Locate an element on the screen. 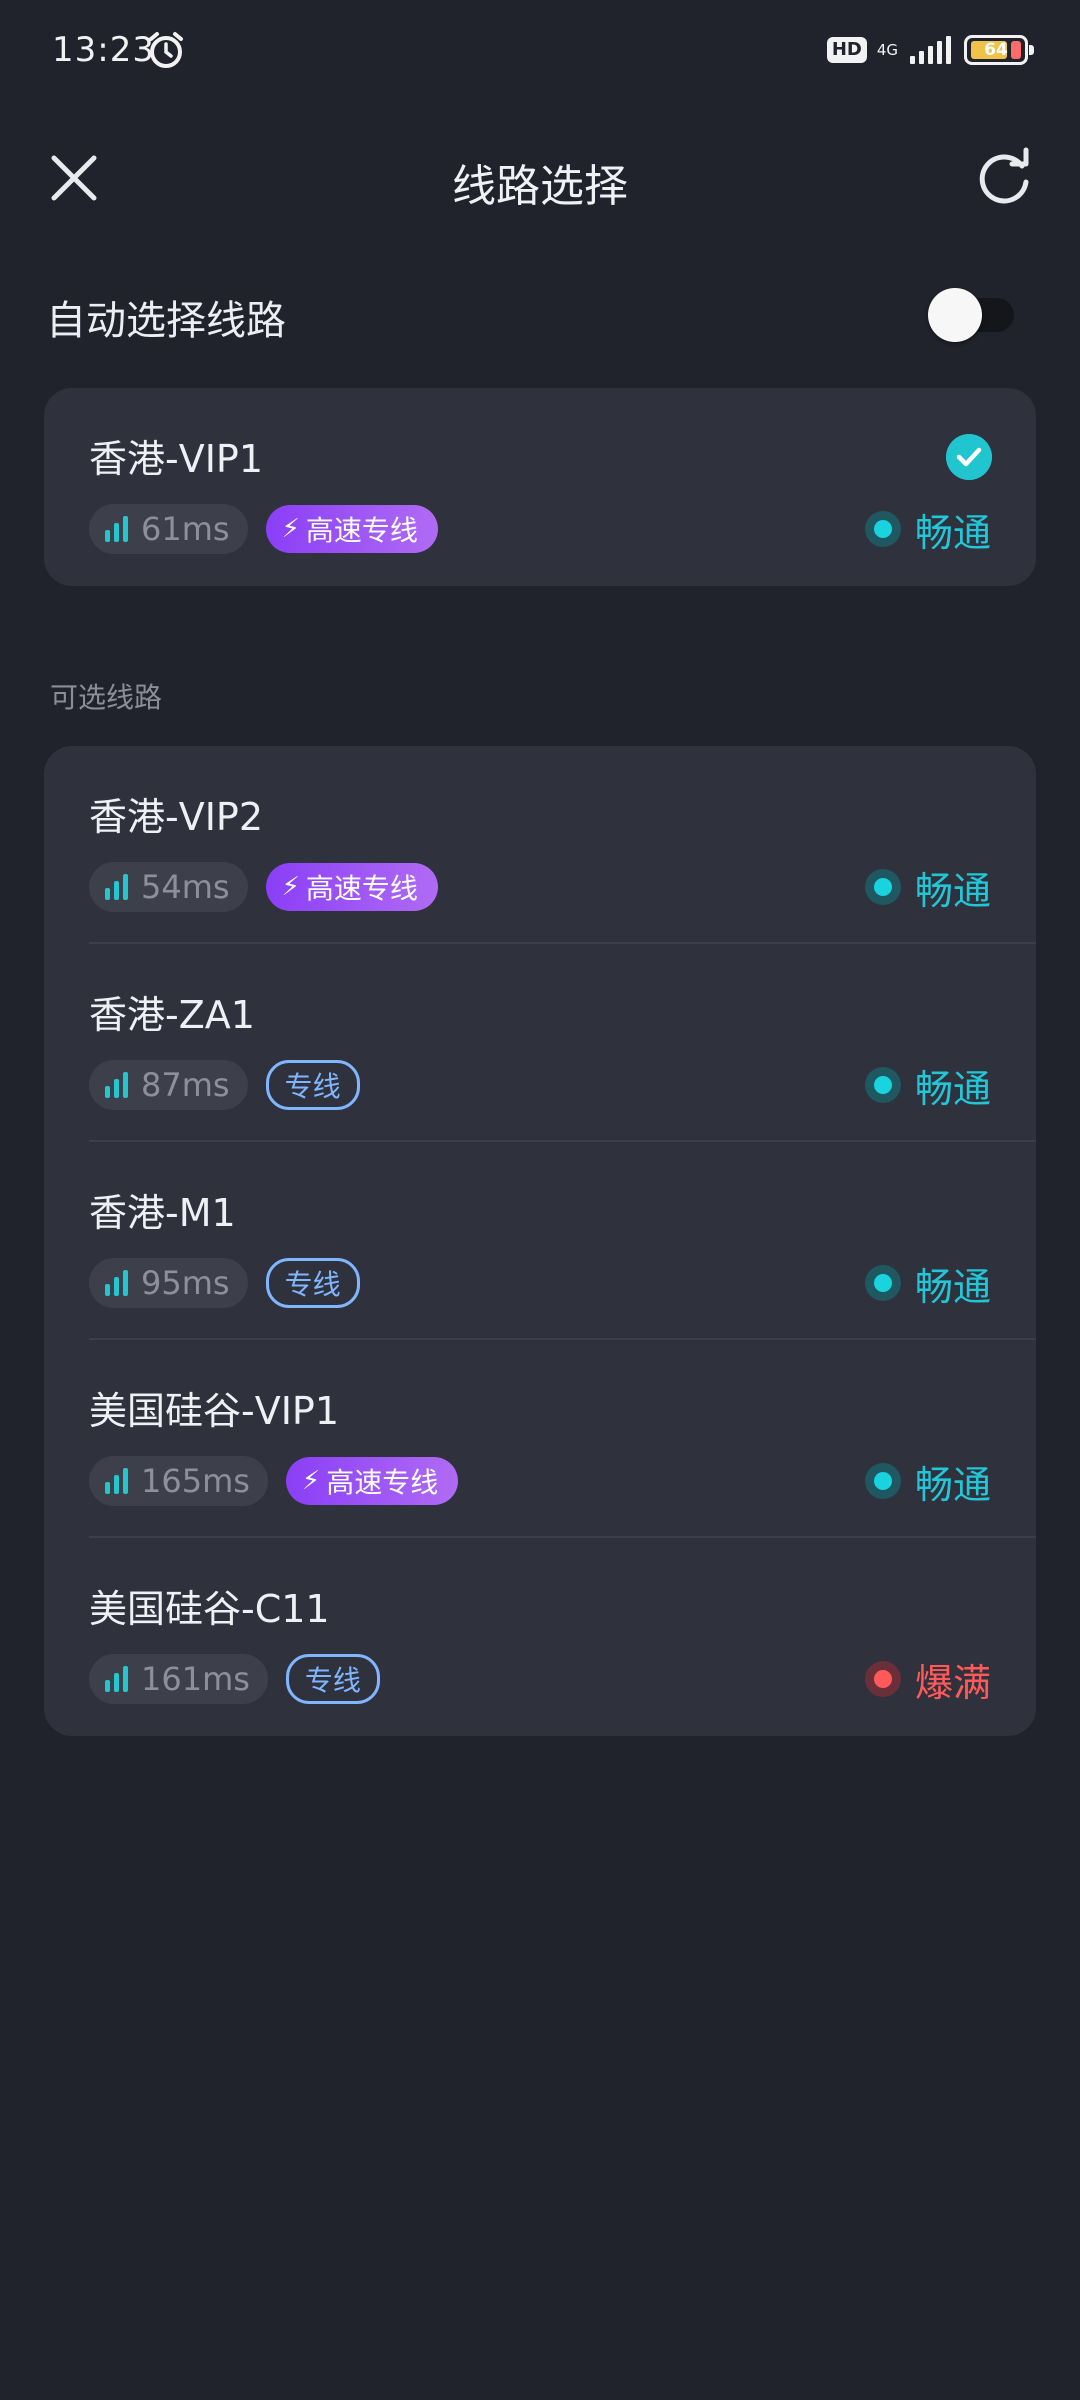  route-meta: 54ms ⚡ 高速专线 is located at coordinates (263, 887).